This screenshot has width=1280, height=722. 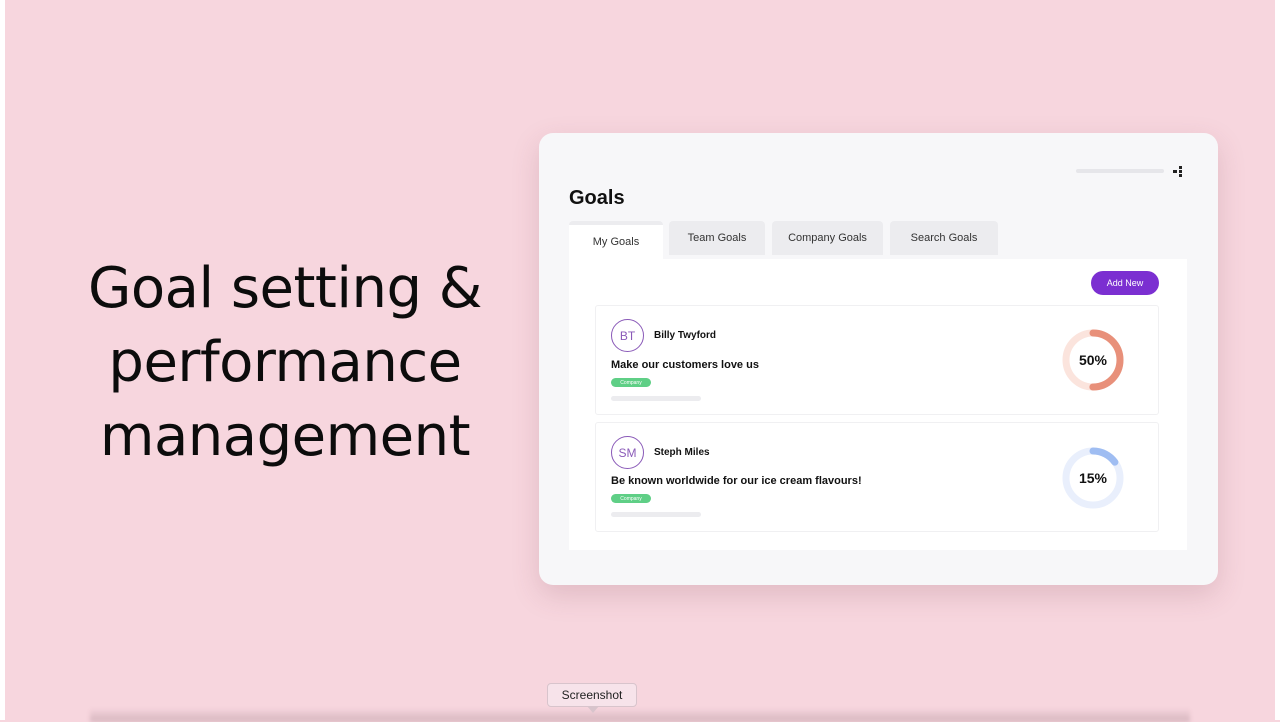 I want to click on tooltip-arrow, so click(x=593, y=709).